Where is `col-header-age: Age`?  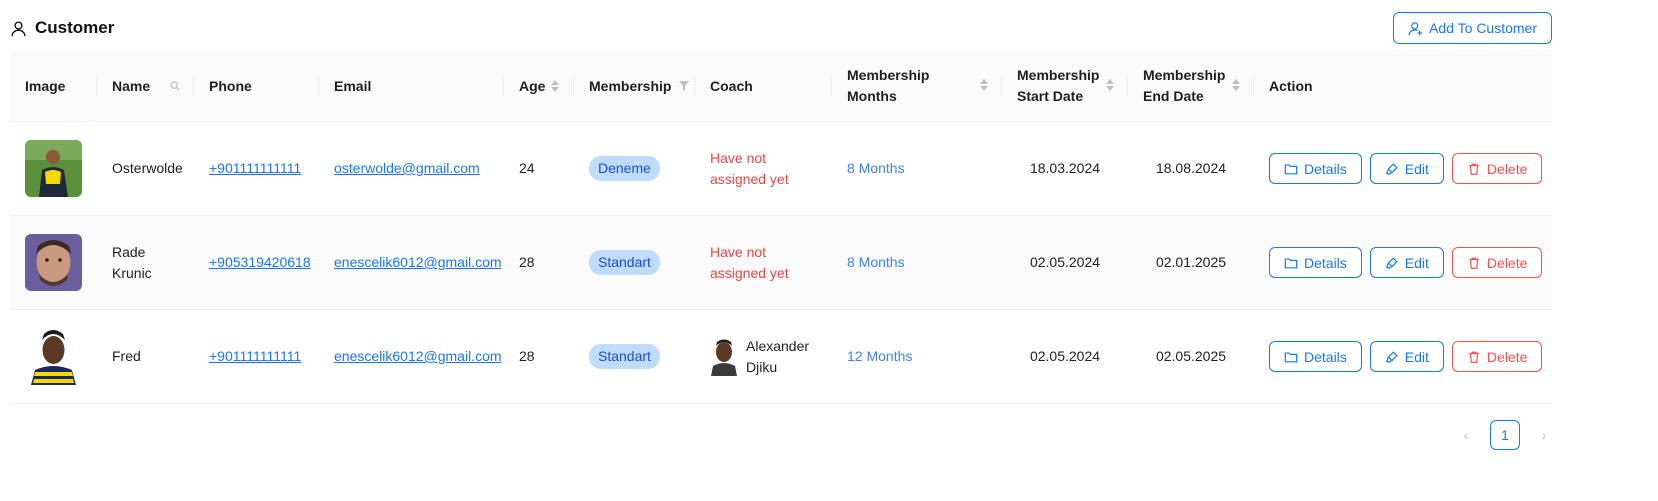 col-header-age: Age is located at coordinates (539, 86).